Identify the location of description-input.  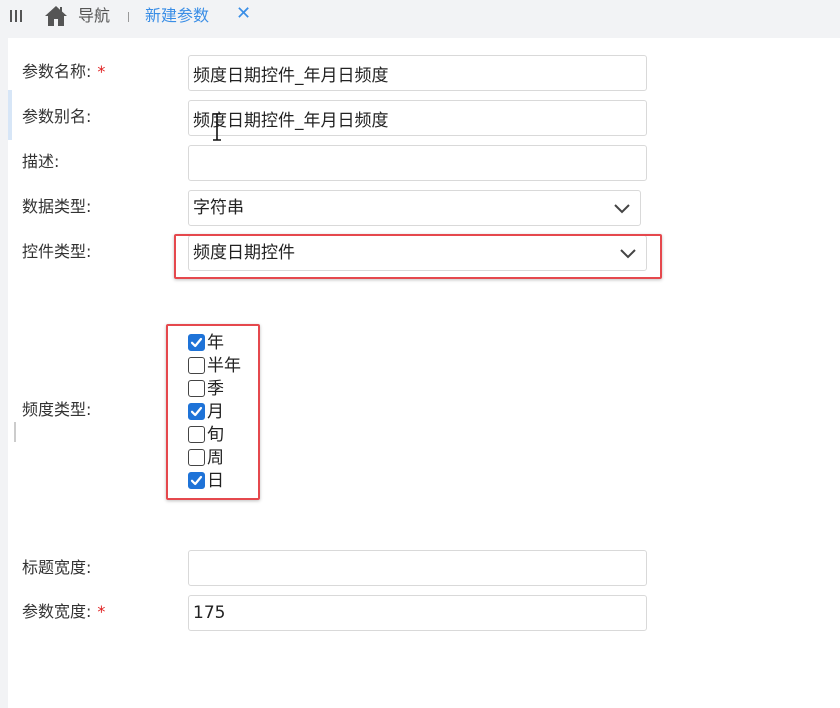
(417, 163).